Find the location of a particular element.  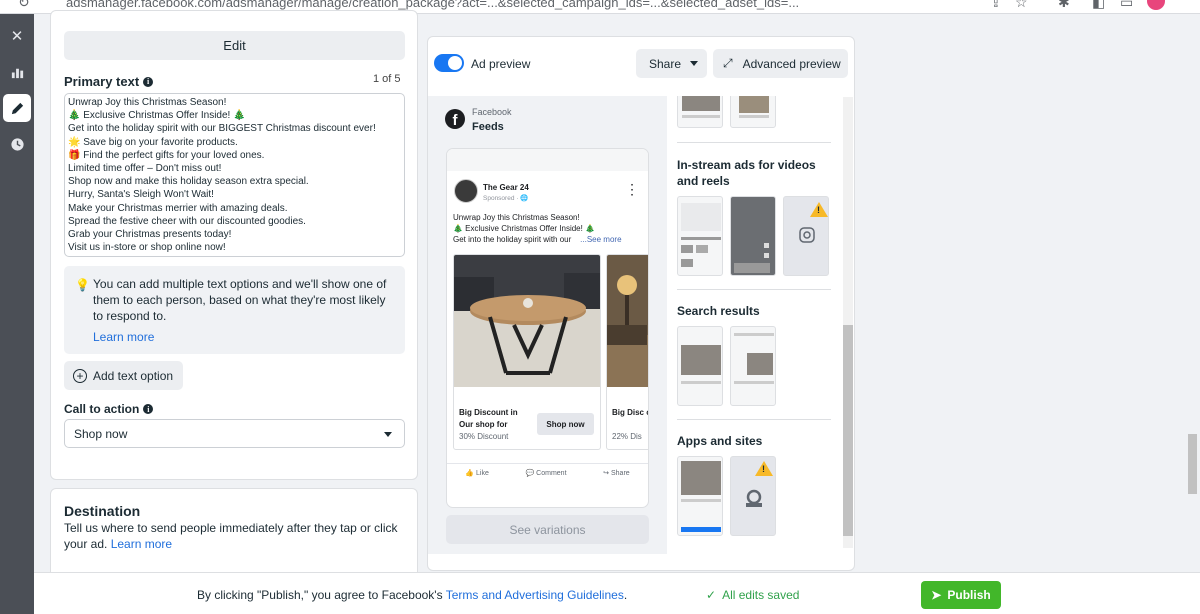

cta-label: Call to action i is located at coordinates (109, 409).